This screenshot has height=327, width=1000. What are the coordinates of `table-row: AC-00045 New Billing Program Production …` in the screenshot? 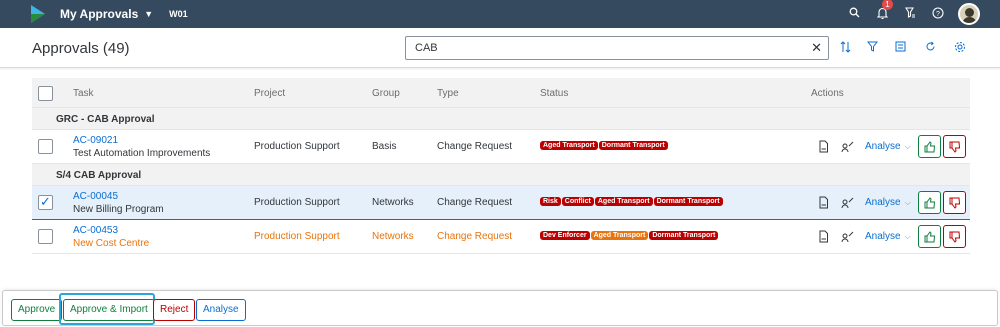 It's located at (501, 203).